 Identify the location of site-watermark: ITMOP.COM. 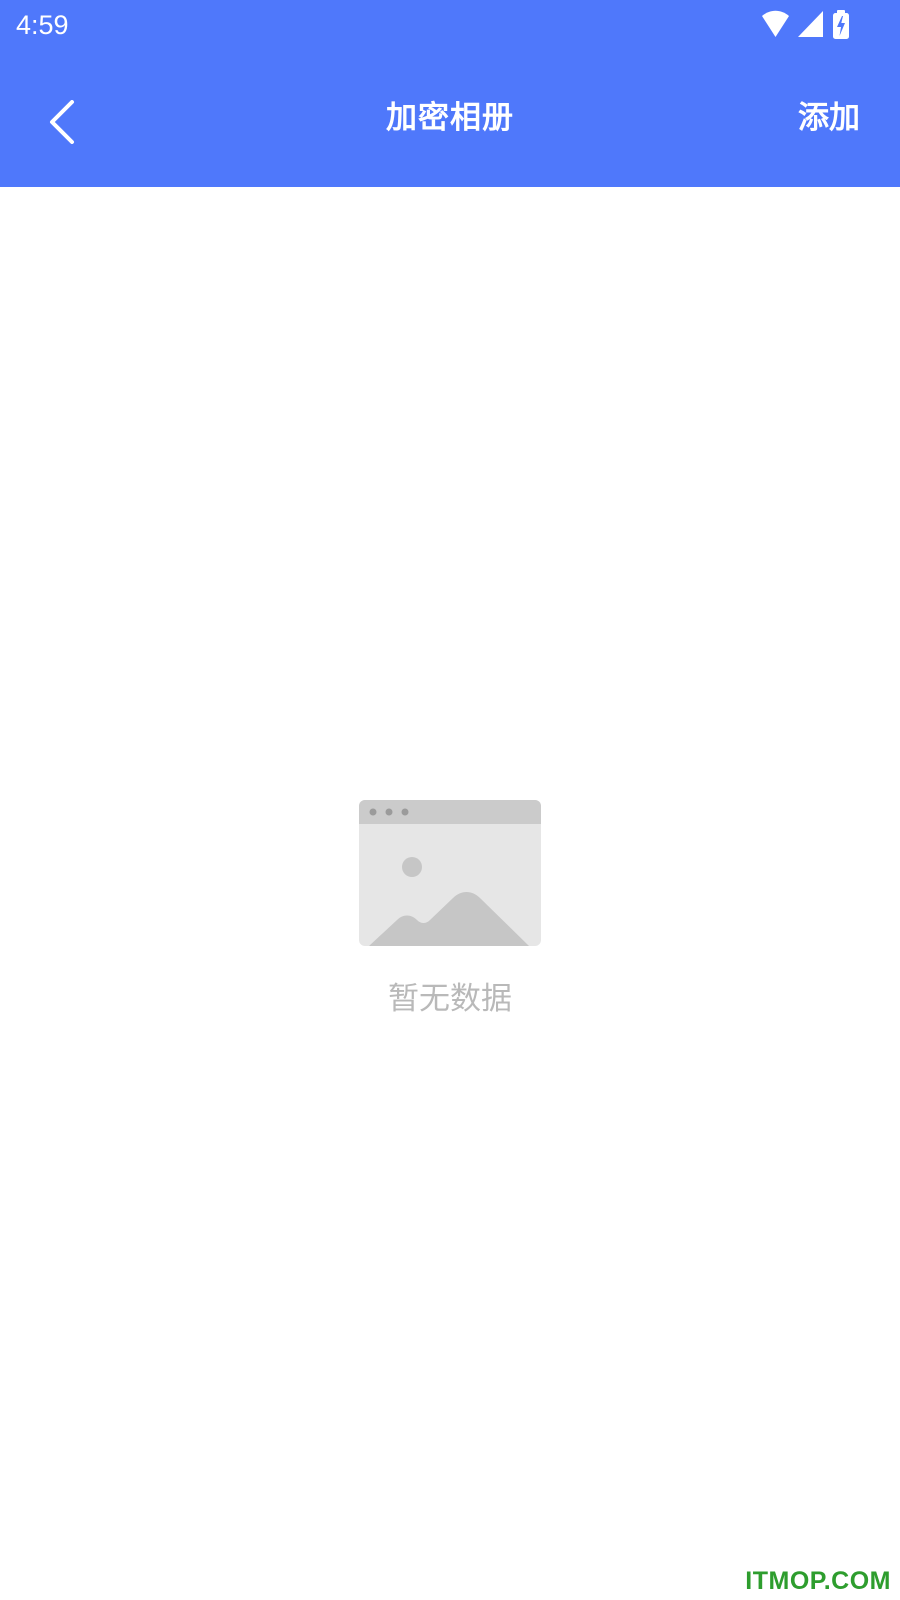
(818, 1581).